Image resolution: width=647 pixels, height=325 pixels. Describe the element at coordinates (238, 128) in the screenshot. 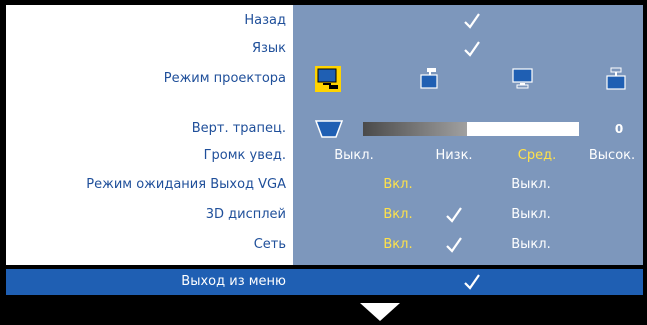

I see `menu-row-label: Верт. трапец.` at that location.